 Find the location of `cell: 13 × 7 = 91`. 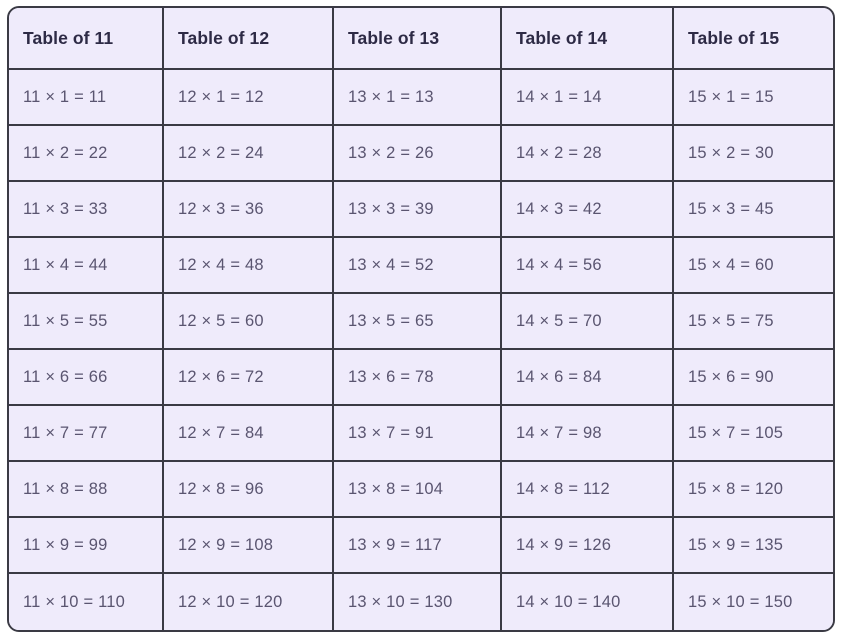

cell: 13 × 7 = 91 is located at coordinates (418, 434).